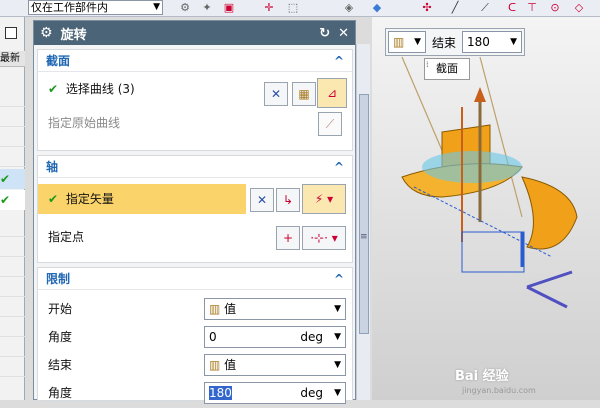 The height and width of the screenshot is (408, 600). I want to click on point-dialog-icon: +, so click(288, 238).